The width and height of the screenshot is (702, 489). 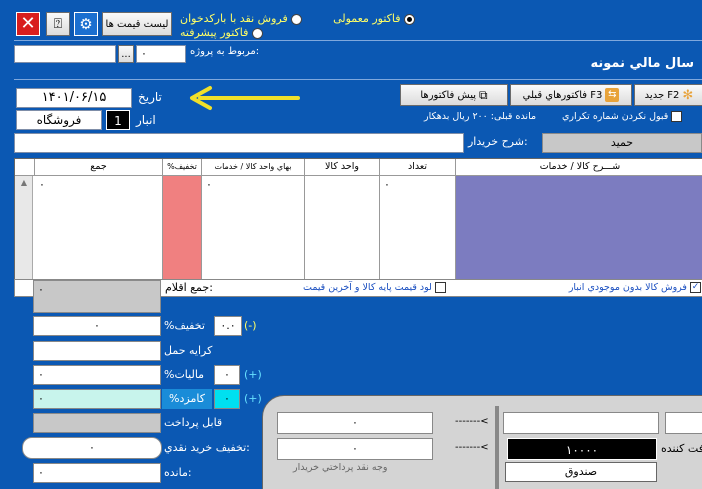 What do you see at coordinates (99, 234) in the screenshot?
I see `grid-cell-total: ۰` at bounding box center [99, 234].